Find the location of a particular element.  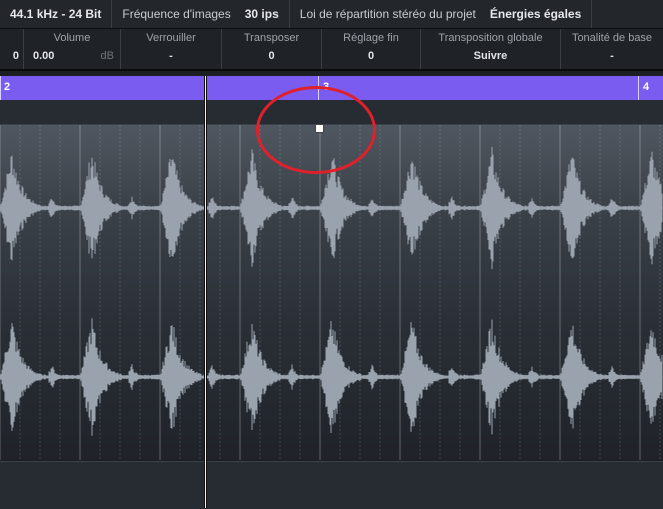

frame-rate-value: 30 ips is located at coordinates (261, 14).